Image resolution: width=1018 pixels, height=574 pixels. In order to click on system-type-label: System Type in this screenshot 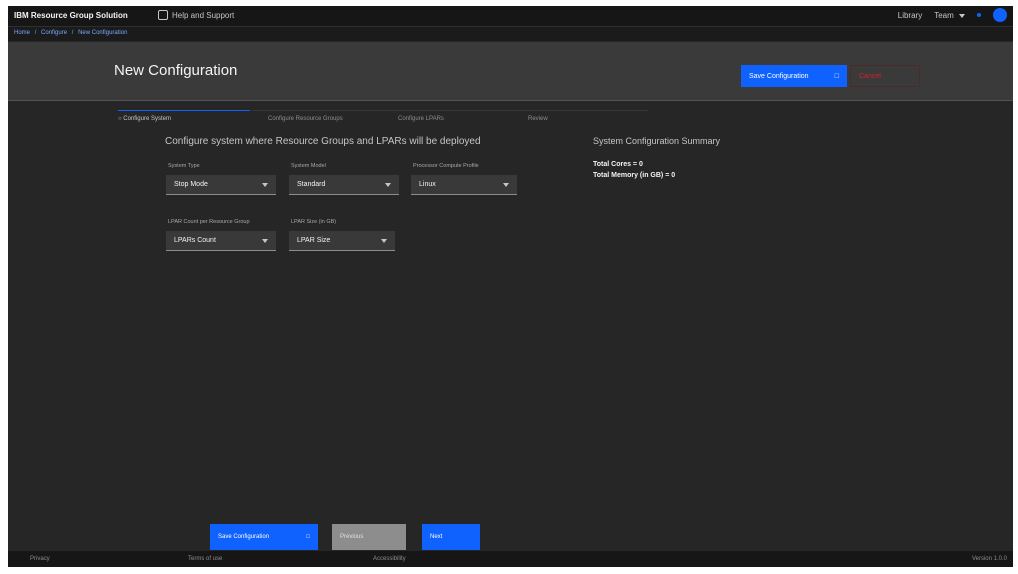, I will do `click(184, 166)`.